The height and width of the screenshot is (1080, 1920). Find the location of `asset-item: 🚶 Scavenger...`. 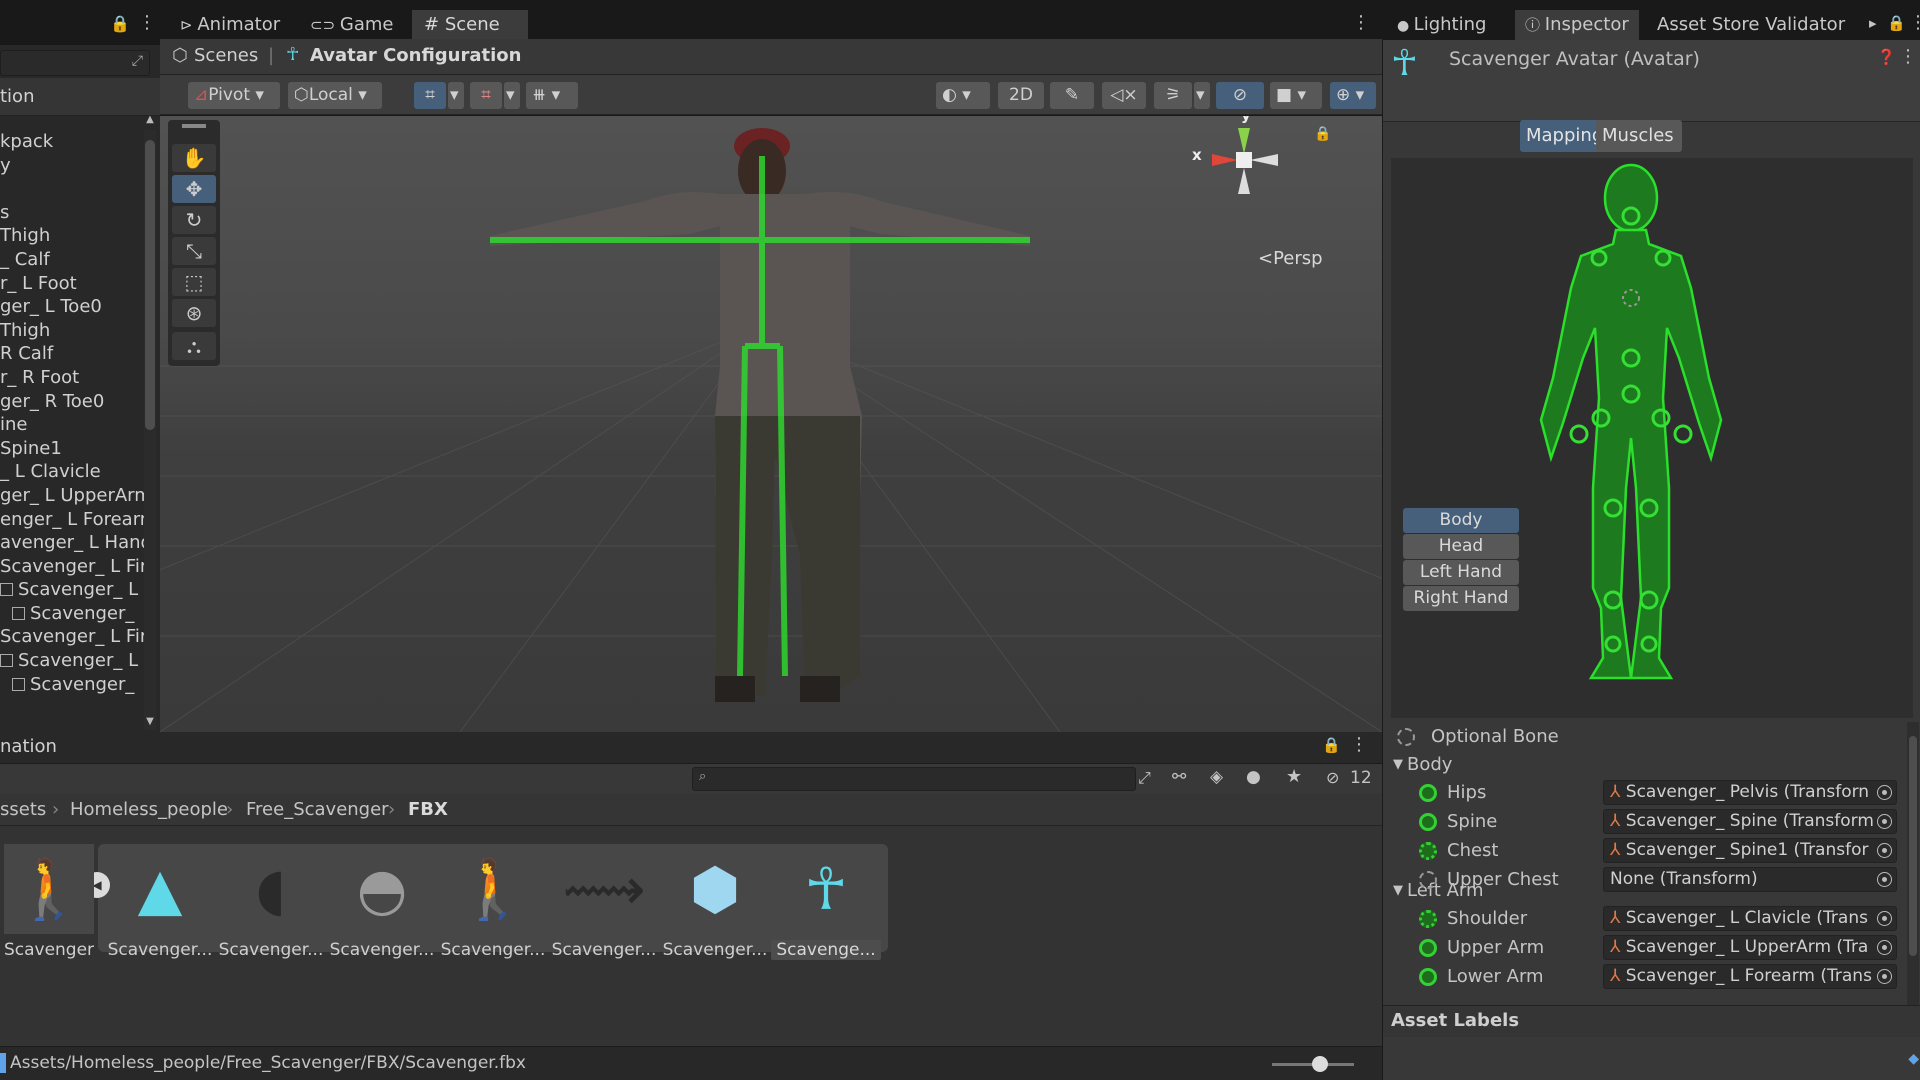

asset-item: 🚶 Scavenger... is located at coordinates (493, 902).